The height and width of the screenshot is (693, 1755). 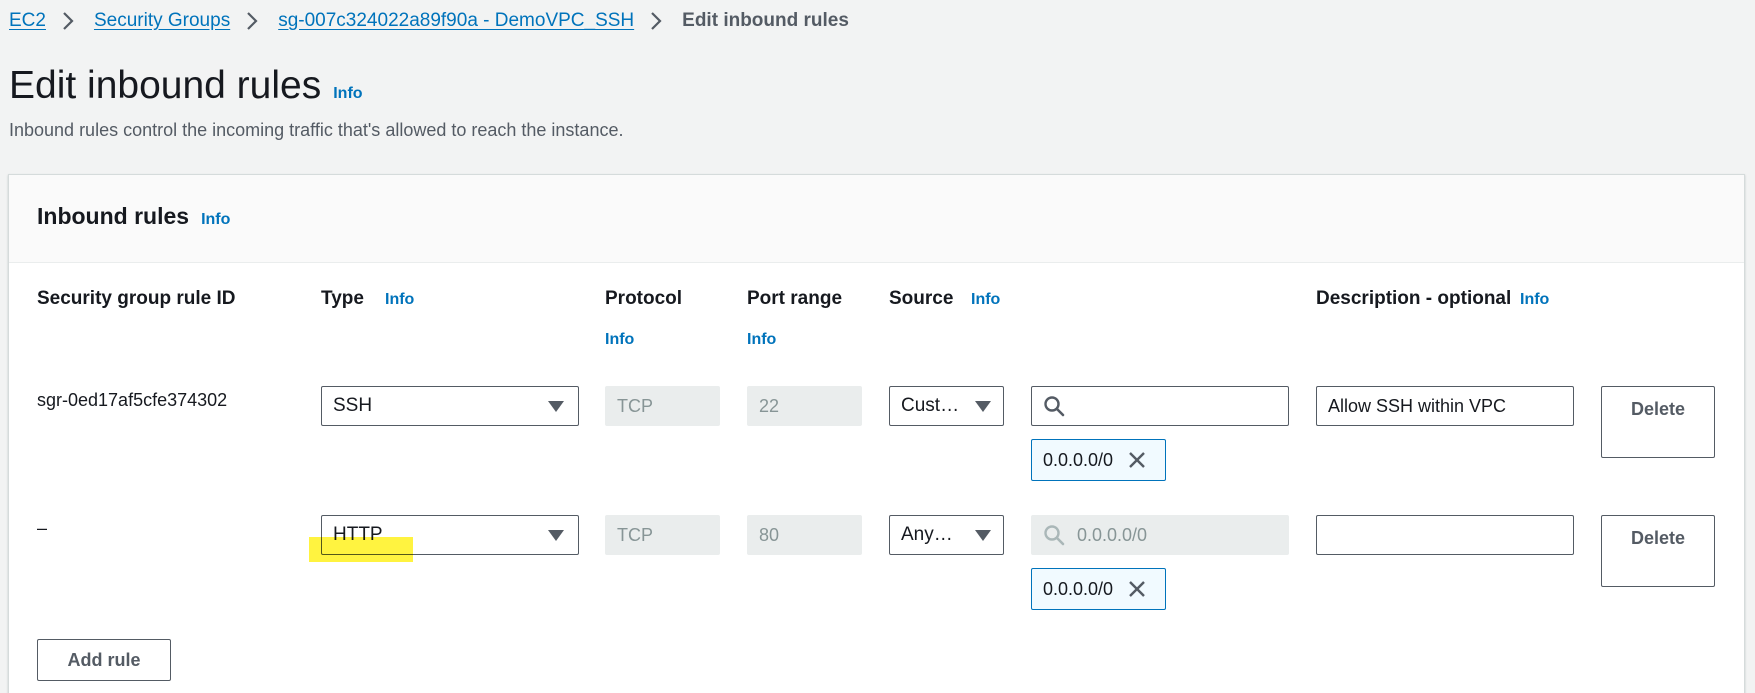 I want to click on panel-title: Inbound rules, so click(x=113, y=216).